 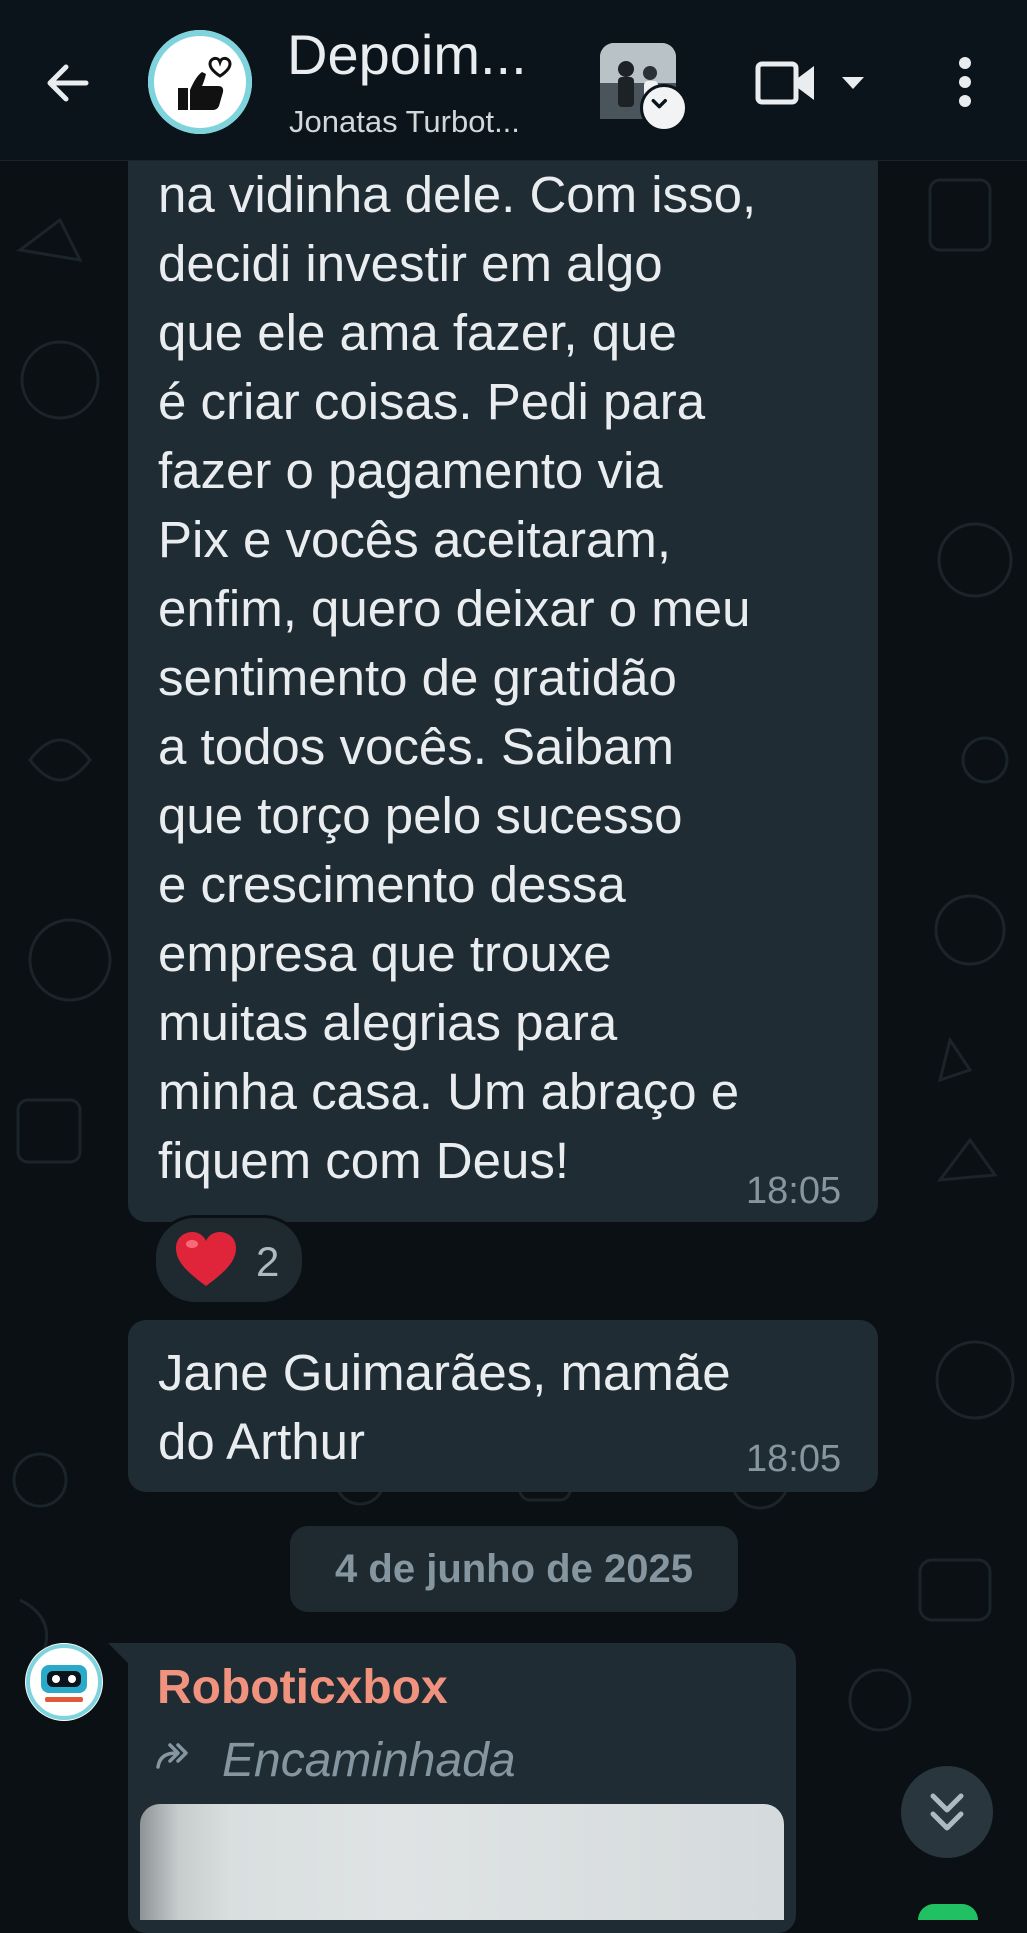 What do you see at coordinates (415, 539) in the screenshot?
I see `message-line: Pix e vocês aceitaram,` at bounding box center [415, 539].